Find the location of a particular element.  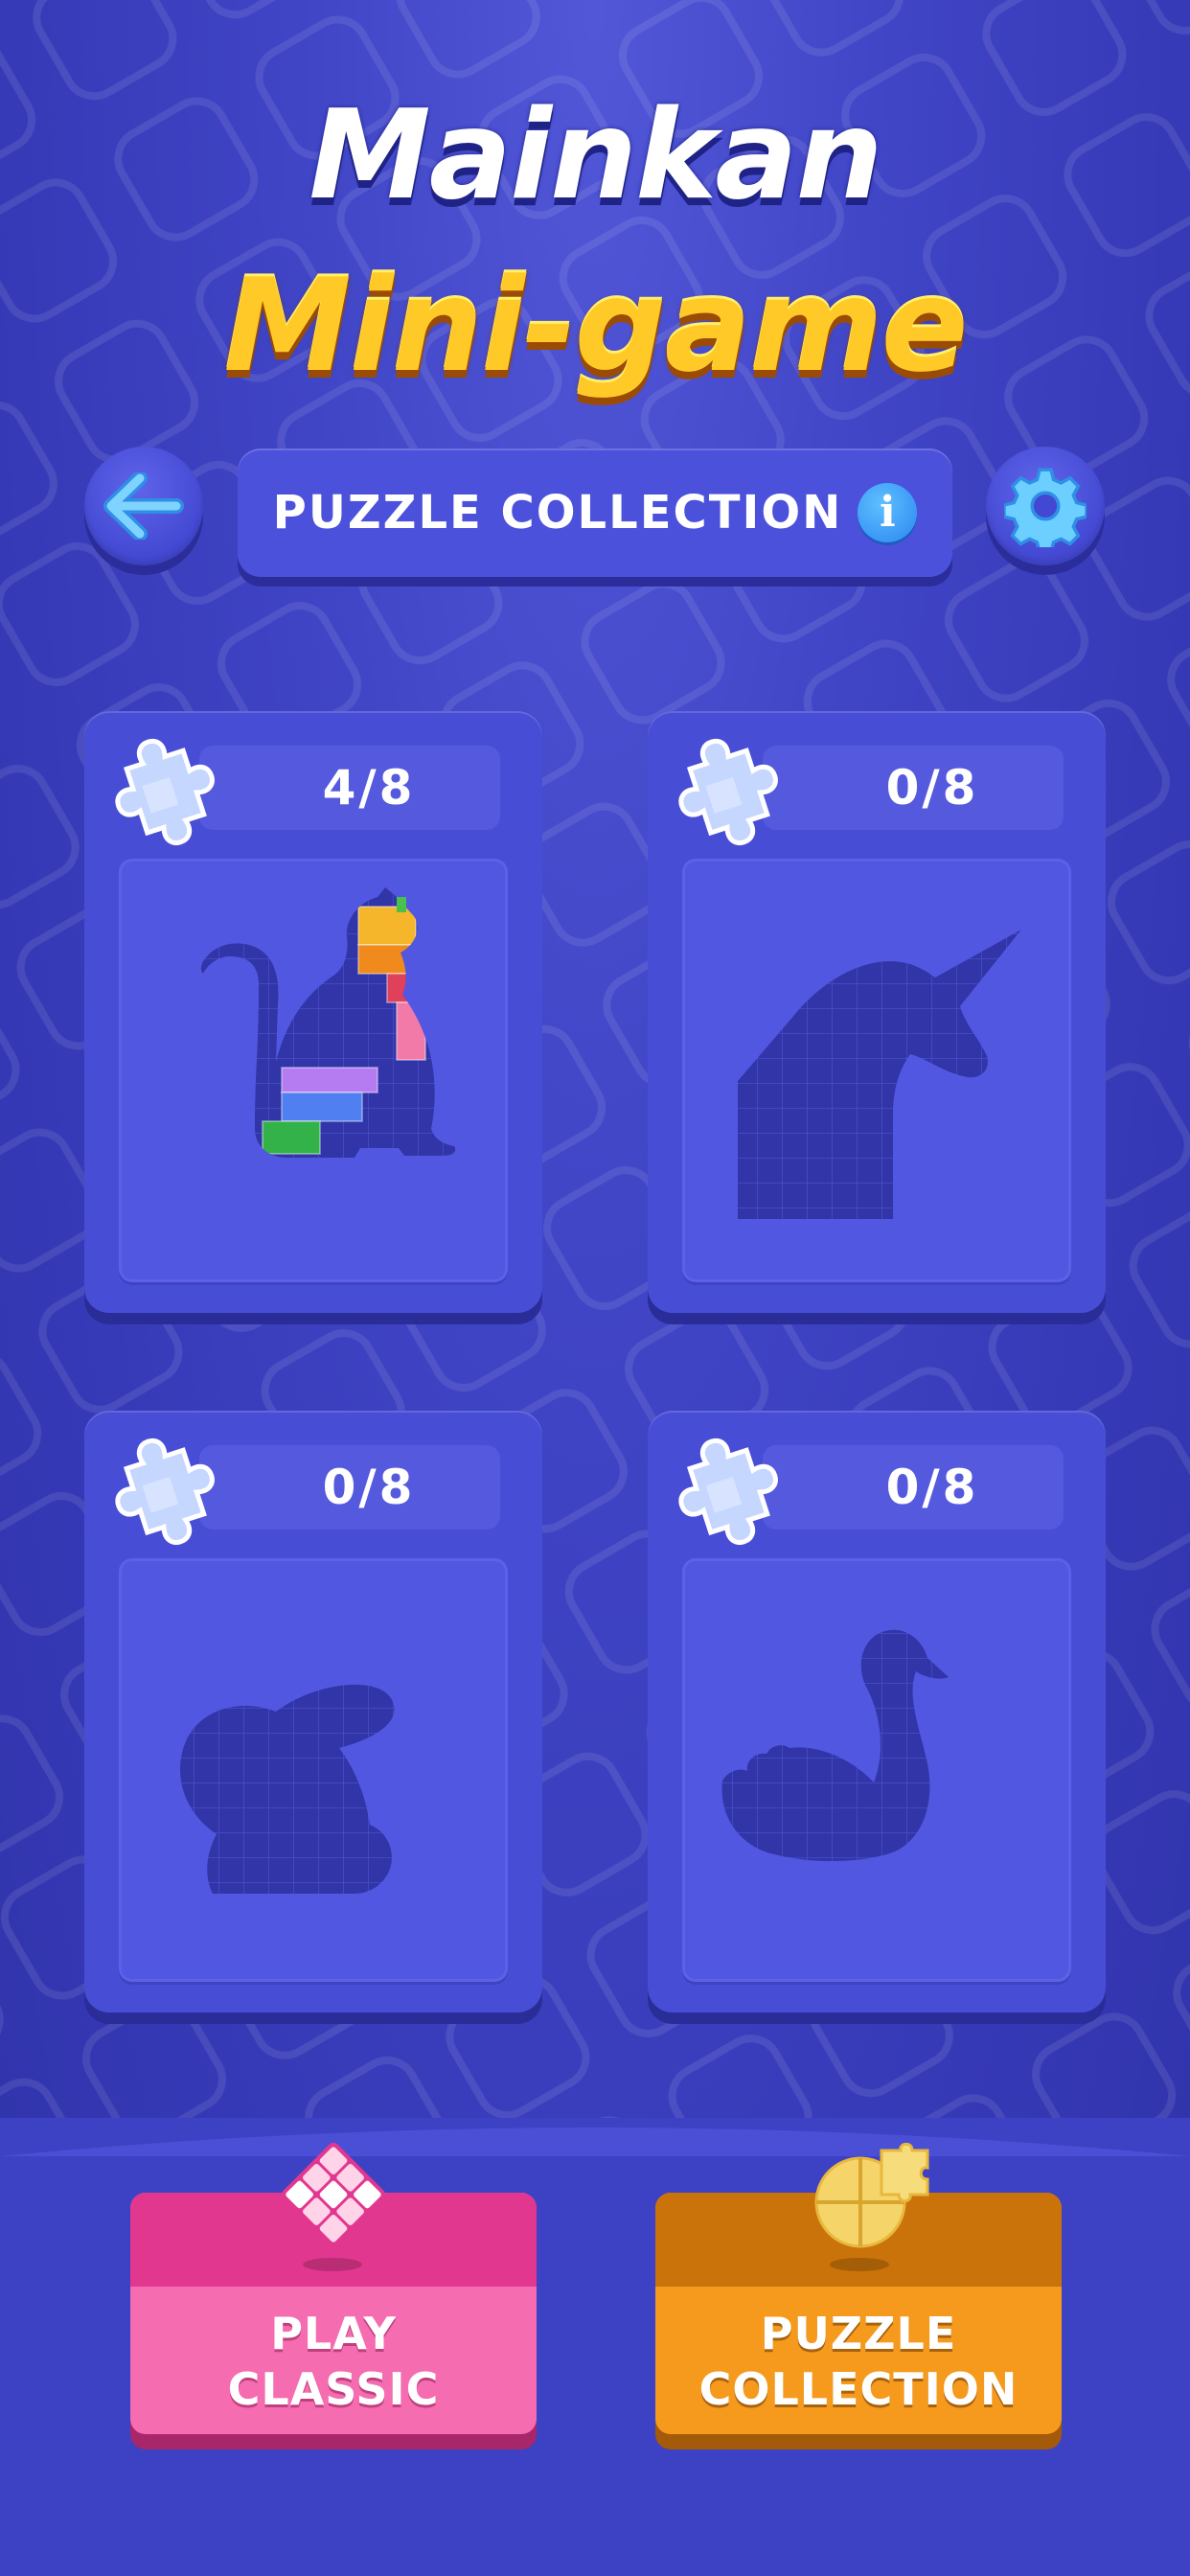

diamond-blocks-icon is located at coordinates (334, 2194).